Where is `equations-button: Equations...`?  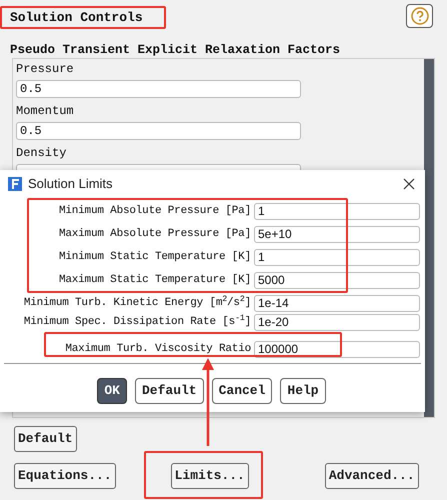
equations-button: Equations... is located at coordinates (65, 476).